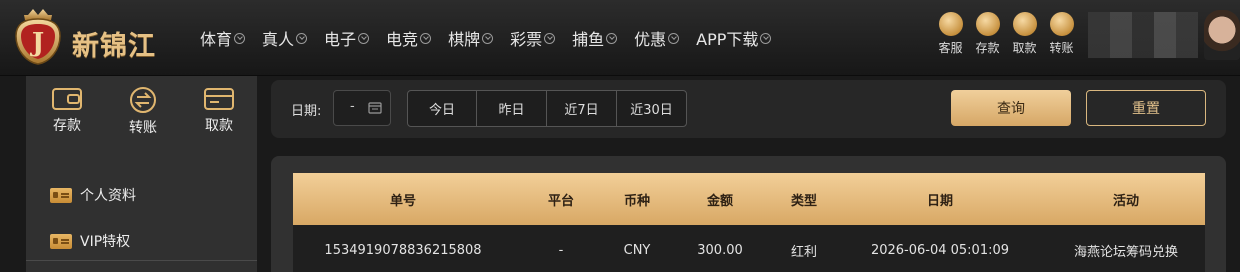 This screenshot has height=272, width=1240. I want to click on sidebar-item-vip: VIP特权, so click(93, 241).